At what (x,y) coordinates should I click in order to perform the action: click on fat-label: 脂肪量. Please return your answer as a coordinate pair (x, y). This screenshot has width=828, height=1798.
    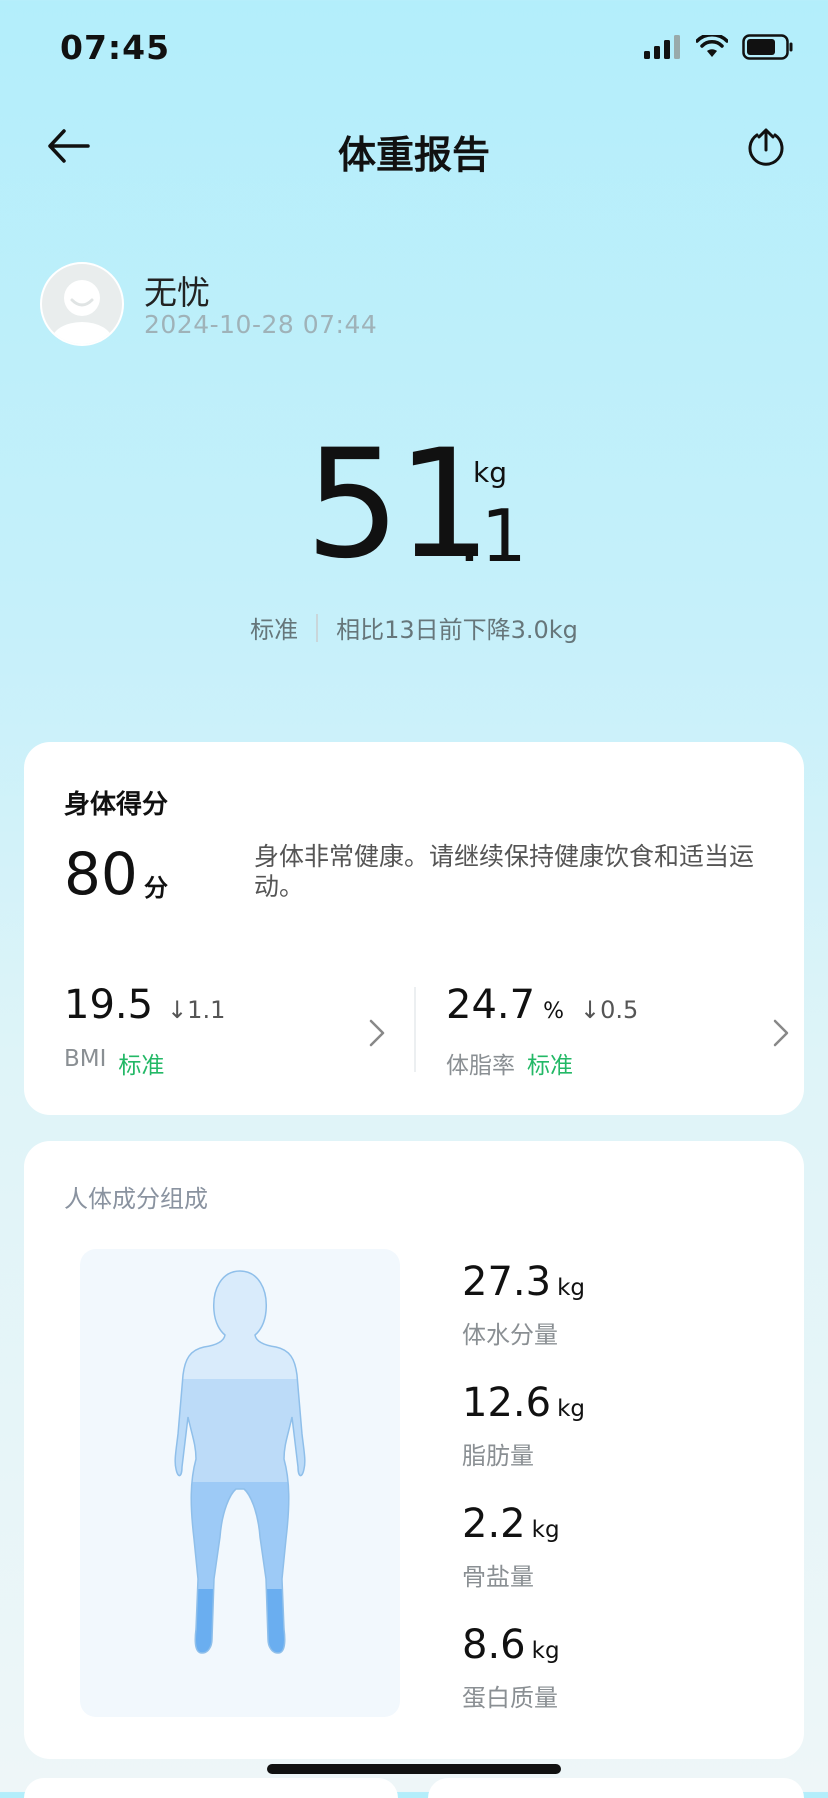
    Looking at the image, I should click on (498, 1456).